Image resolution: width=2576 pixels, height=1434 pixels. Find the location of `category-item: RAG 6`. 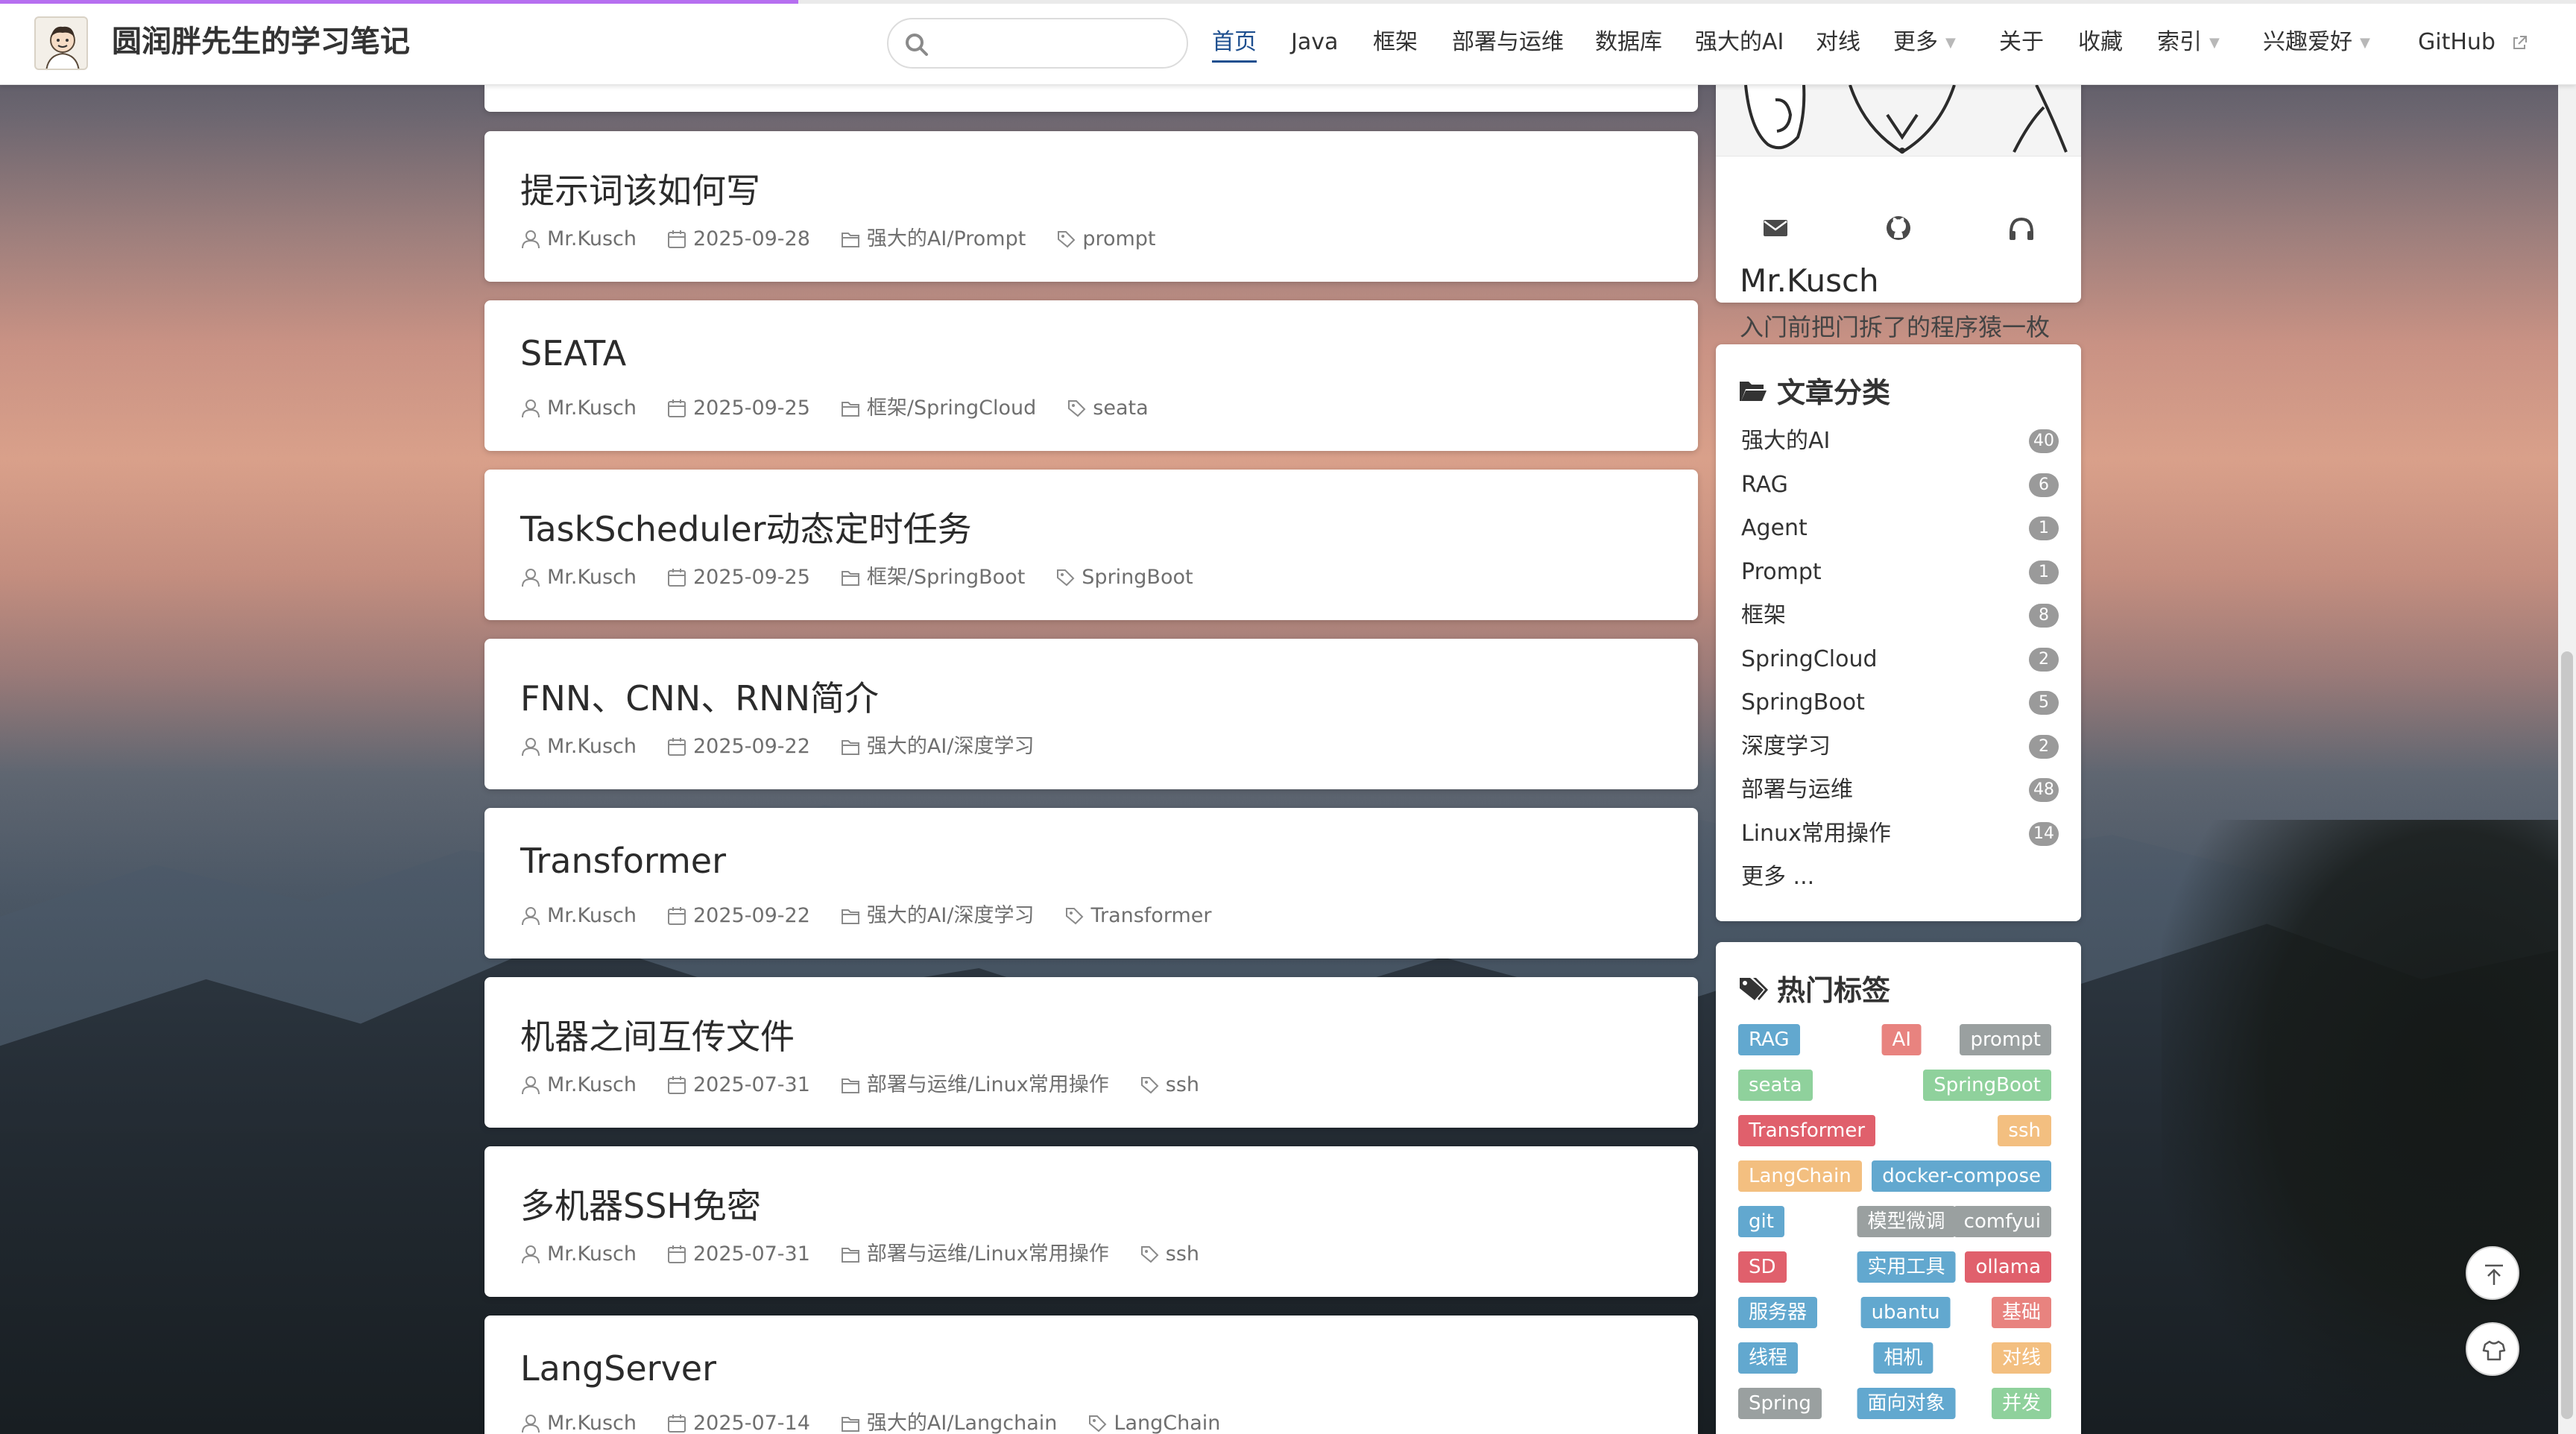

category-item: RAG 6 is located at coordinates (1900, 485).